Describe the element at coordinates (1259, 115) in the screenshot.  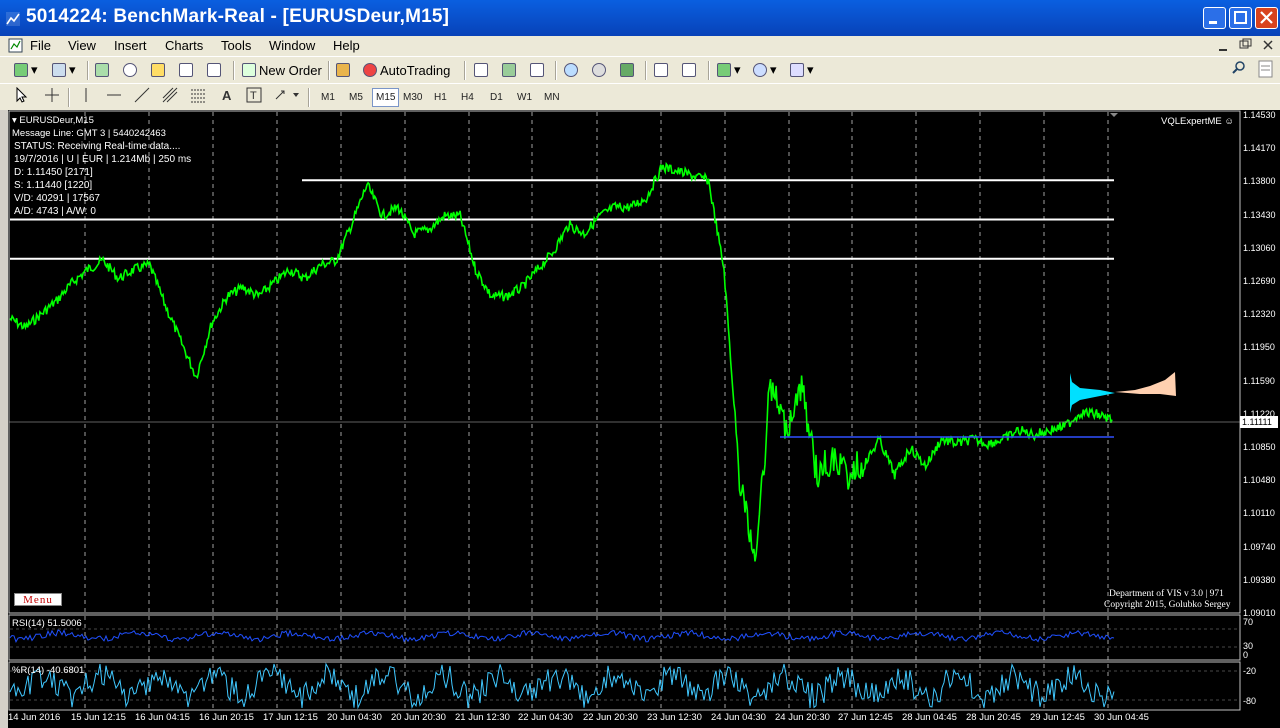
I see `price-tick-label: 1.14530` at that location.